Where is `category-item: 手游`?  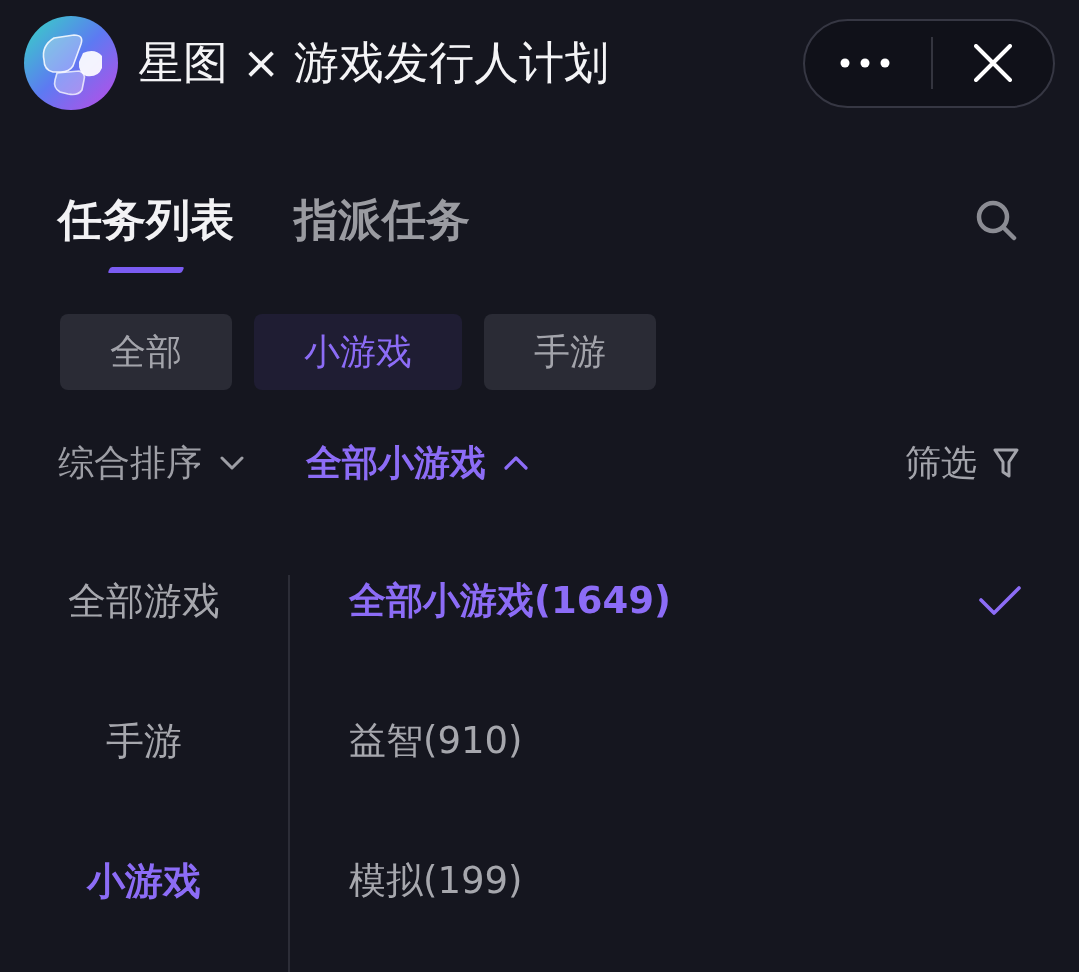
category-item: 手游 is located at coordinates (144, 741).